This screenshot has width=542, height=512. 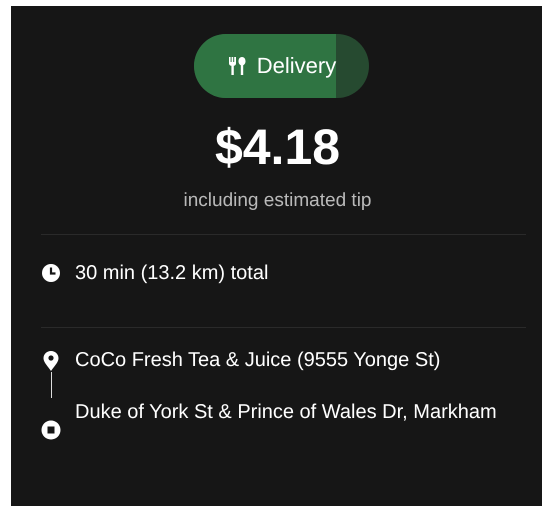 What do you see at coordinates (171, 273) in the screenshot?
I see `trip-summary: 30 min (13.2 km) total` at bounding box center [171, 273].